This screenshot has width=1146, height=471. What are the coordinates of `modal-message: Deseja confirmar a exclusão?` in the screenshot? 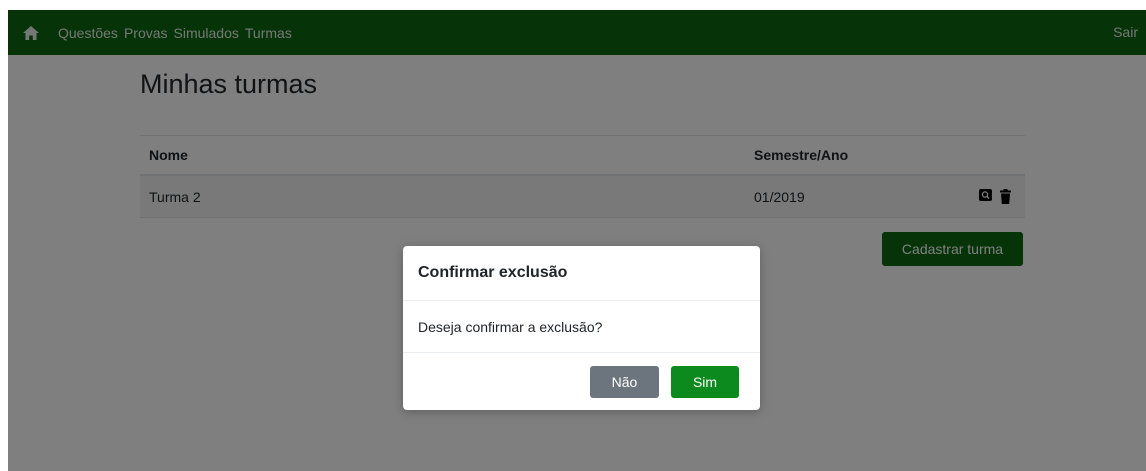 It's located at (510, 326).